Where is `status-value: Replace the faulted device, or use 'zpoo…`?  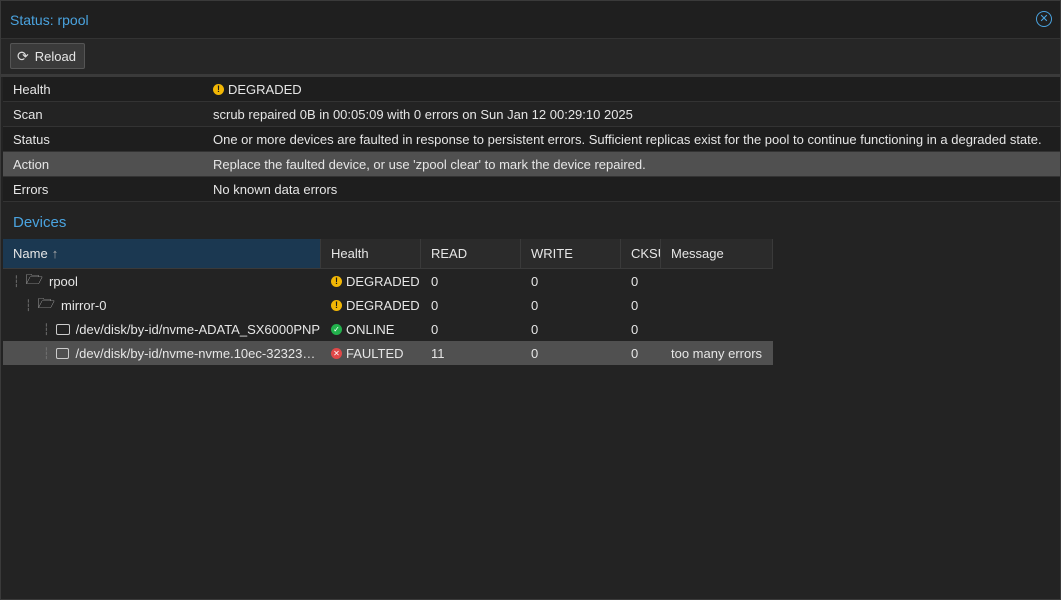
status-value: Replace the faulted device, or use 'zpoo… is located at coordinates (429, 164).